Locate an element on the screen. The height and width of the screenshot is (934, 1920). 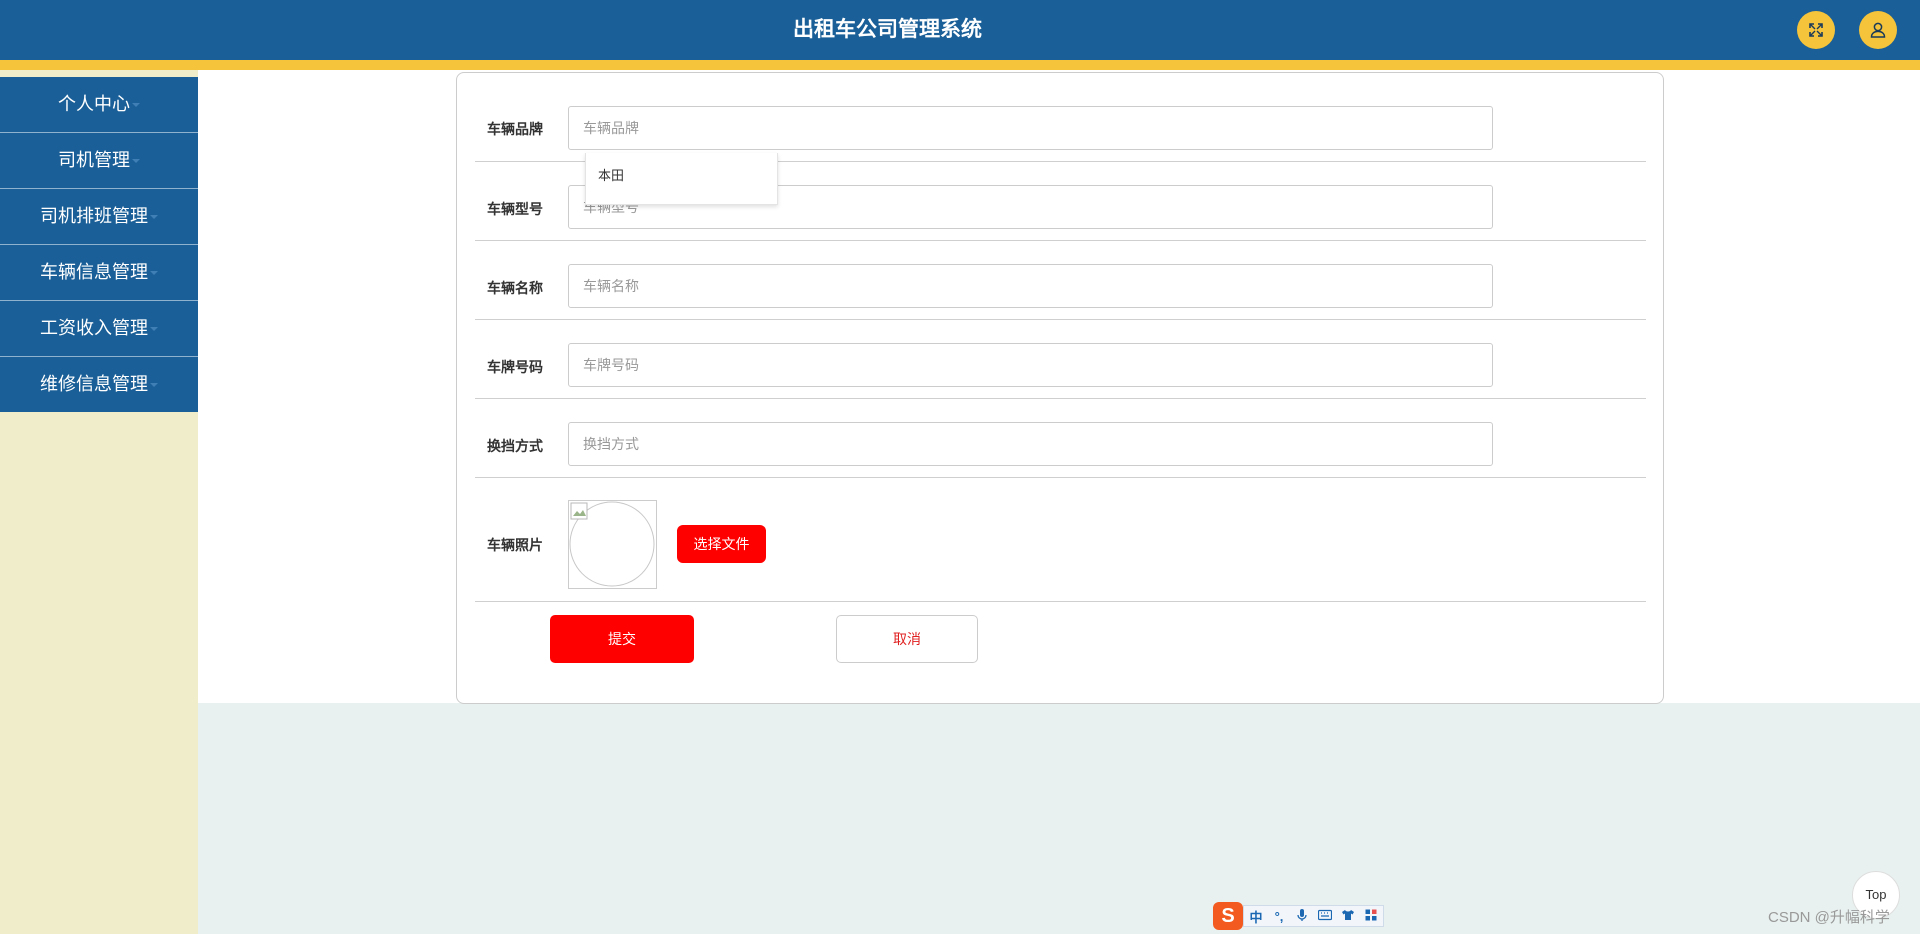
form-row-brand: 车辆品牌 本田 is located at coordinates (1060, 139).